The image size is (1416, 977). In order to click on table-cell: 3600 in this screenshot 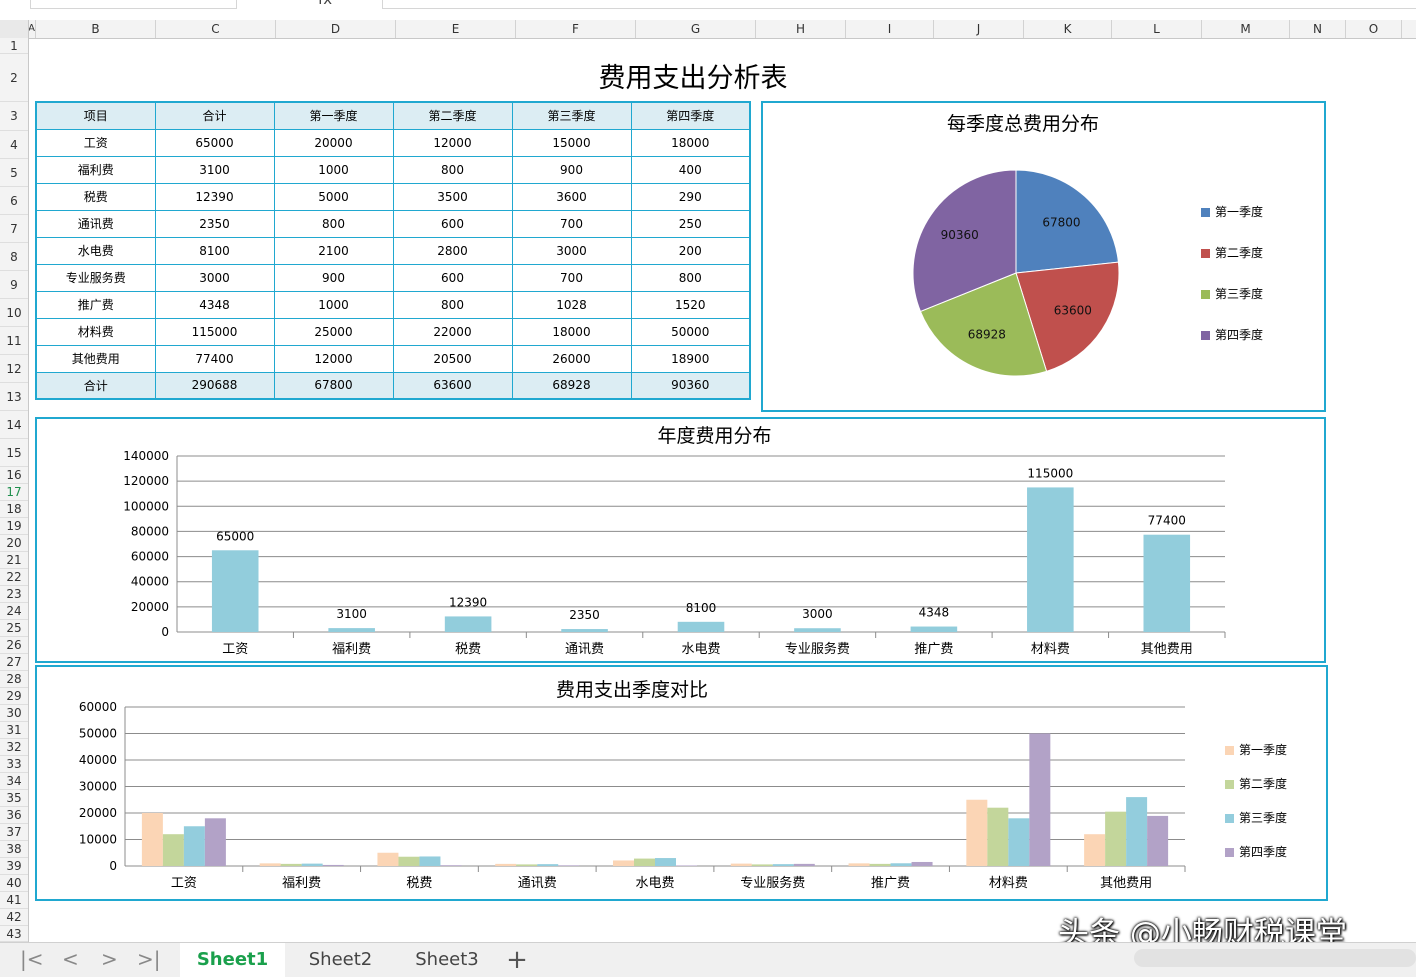, I will do `click(571, 196)`.